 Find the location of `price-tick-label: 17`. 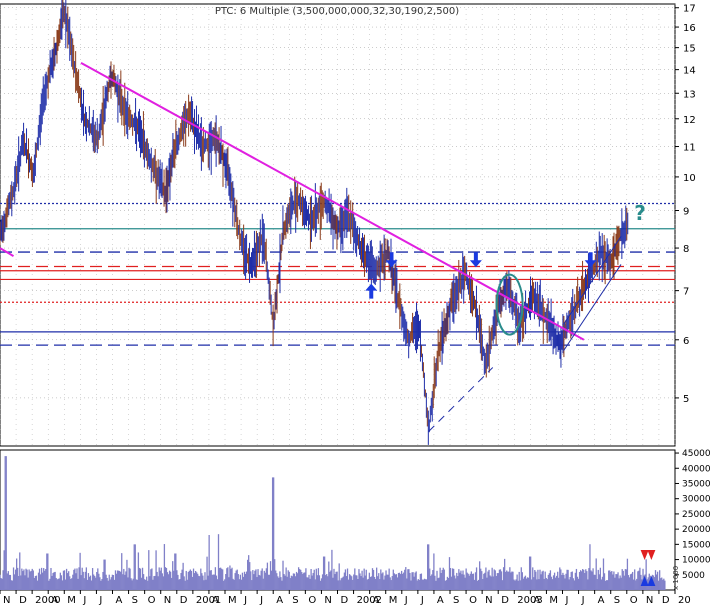

price-tick-label: 17 is located at coordinates (689, 9).